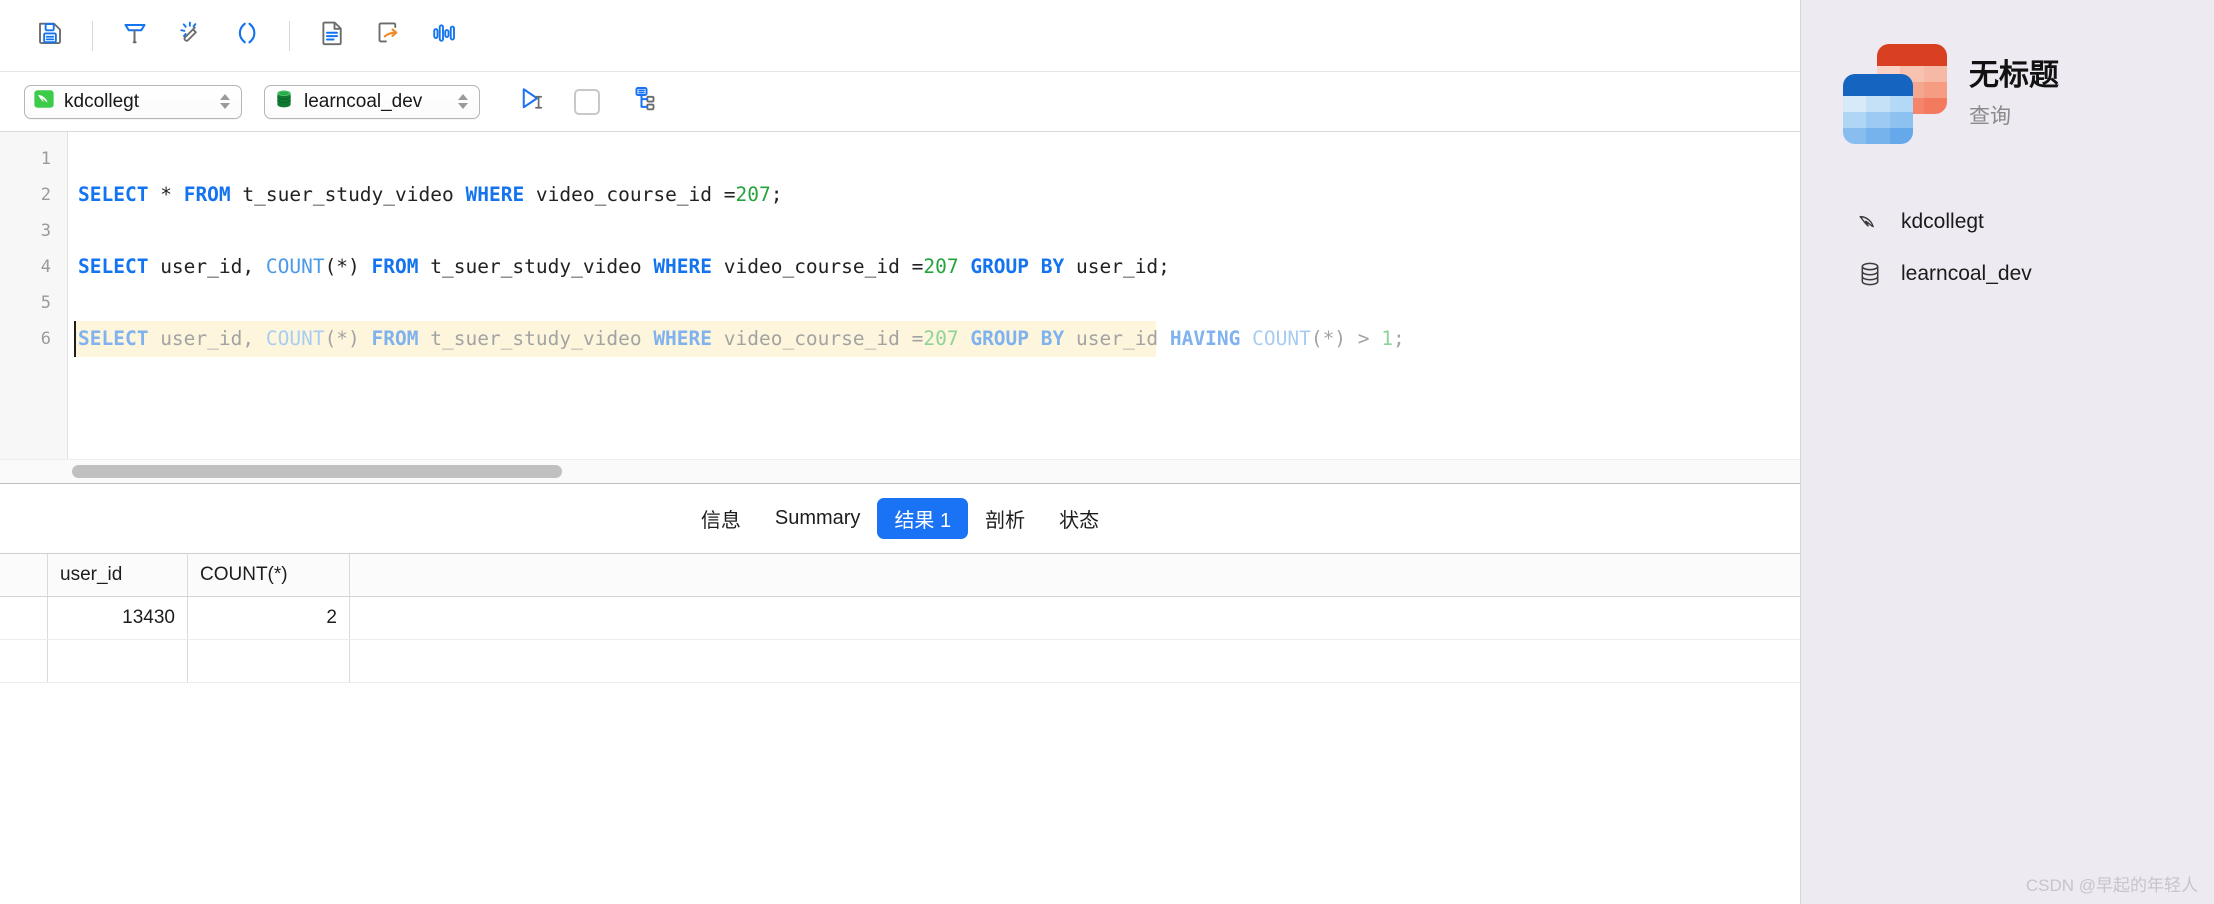 The height and width of the screenshot is (904, 2214). I want to click on database-select: learncoal_dev, so click(372, 101).